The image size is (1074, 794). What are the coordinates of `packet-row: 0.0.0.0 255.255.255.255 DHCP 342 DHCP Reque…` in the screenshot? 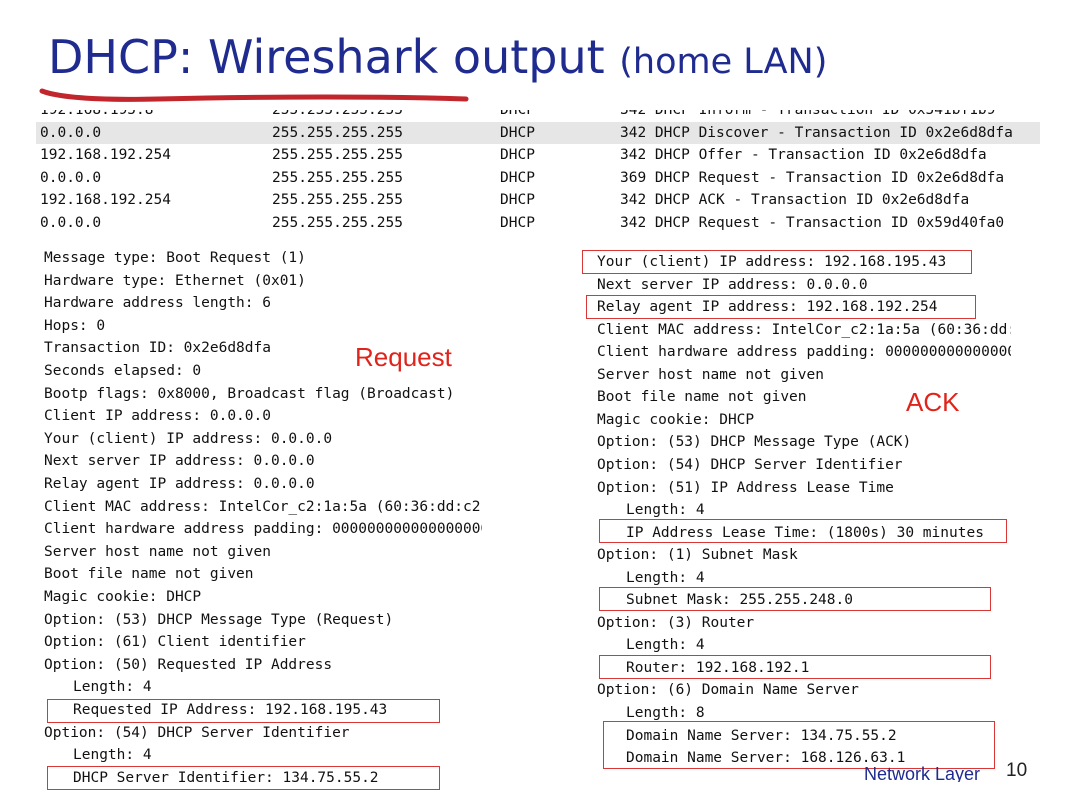 It's located at (538, 223).